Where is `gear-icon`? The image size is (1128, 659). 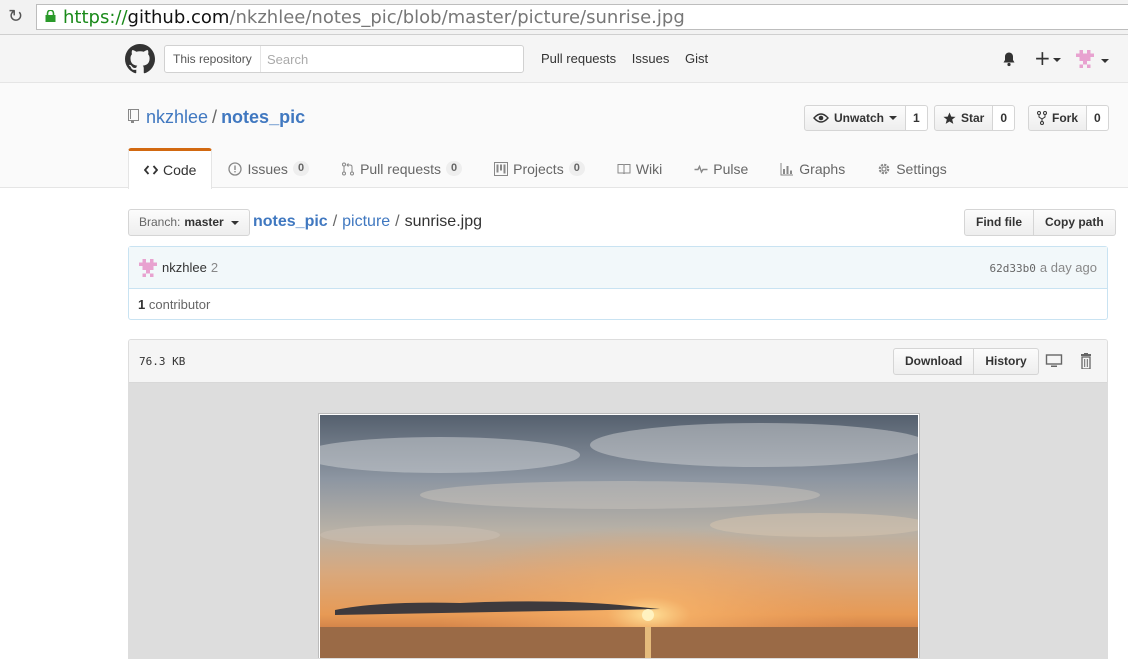 gear-icon is located at coordinates (884, 168).